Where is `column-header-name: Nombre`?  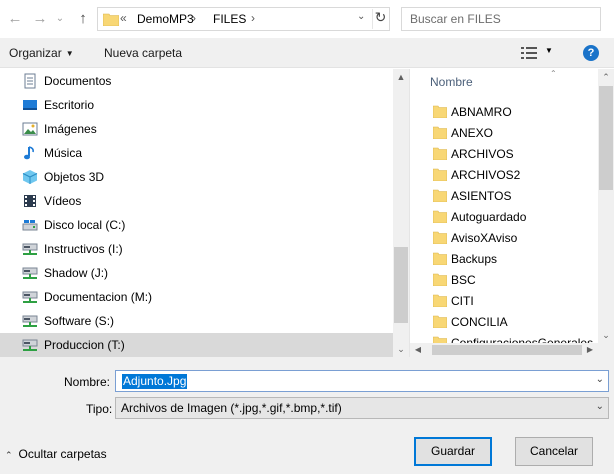 column-header-name: Nombre is located at coordinates (451, 82).